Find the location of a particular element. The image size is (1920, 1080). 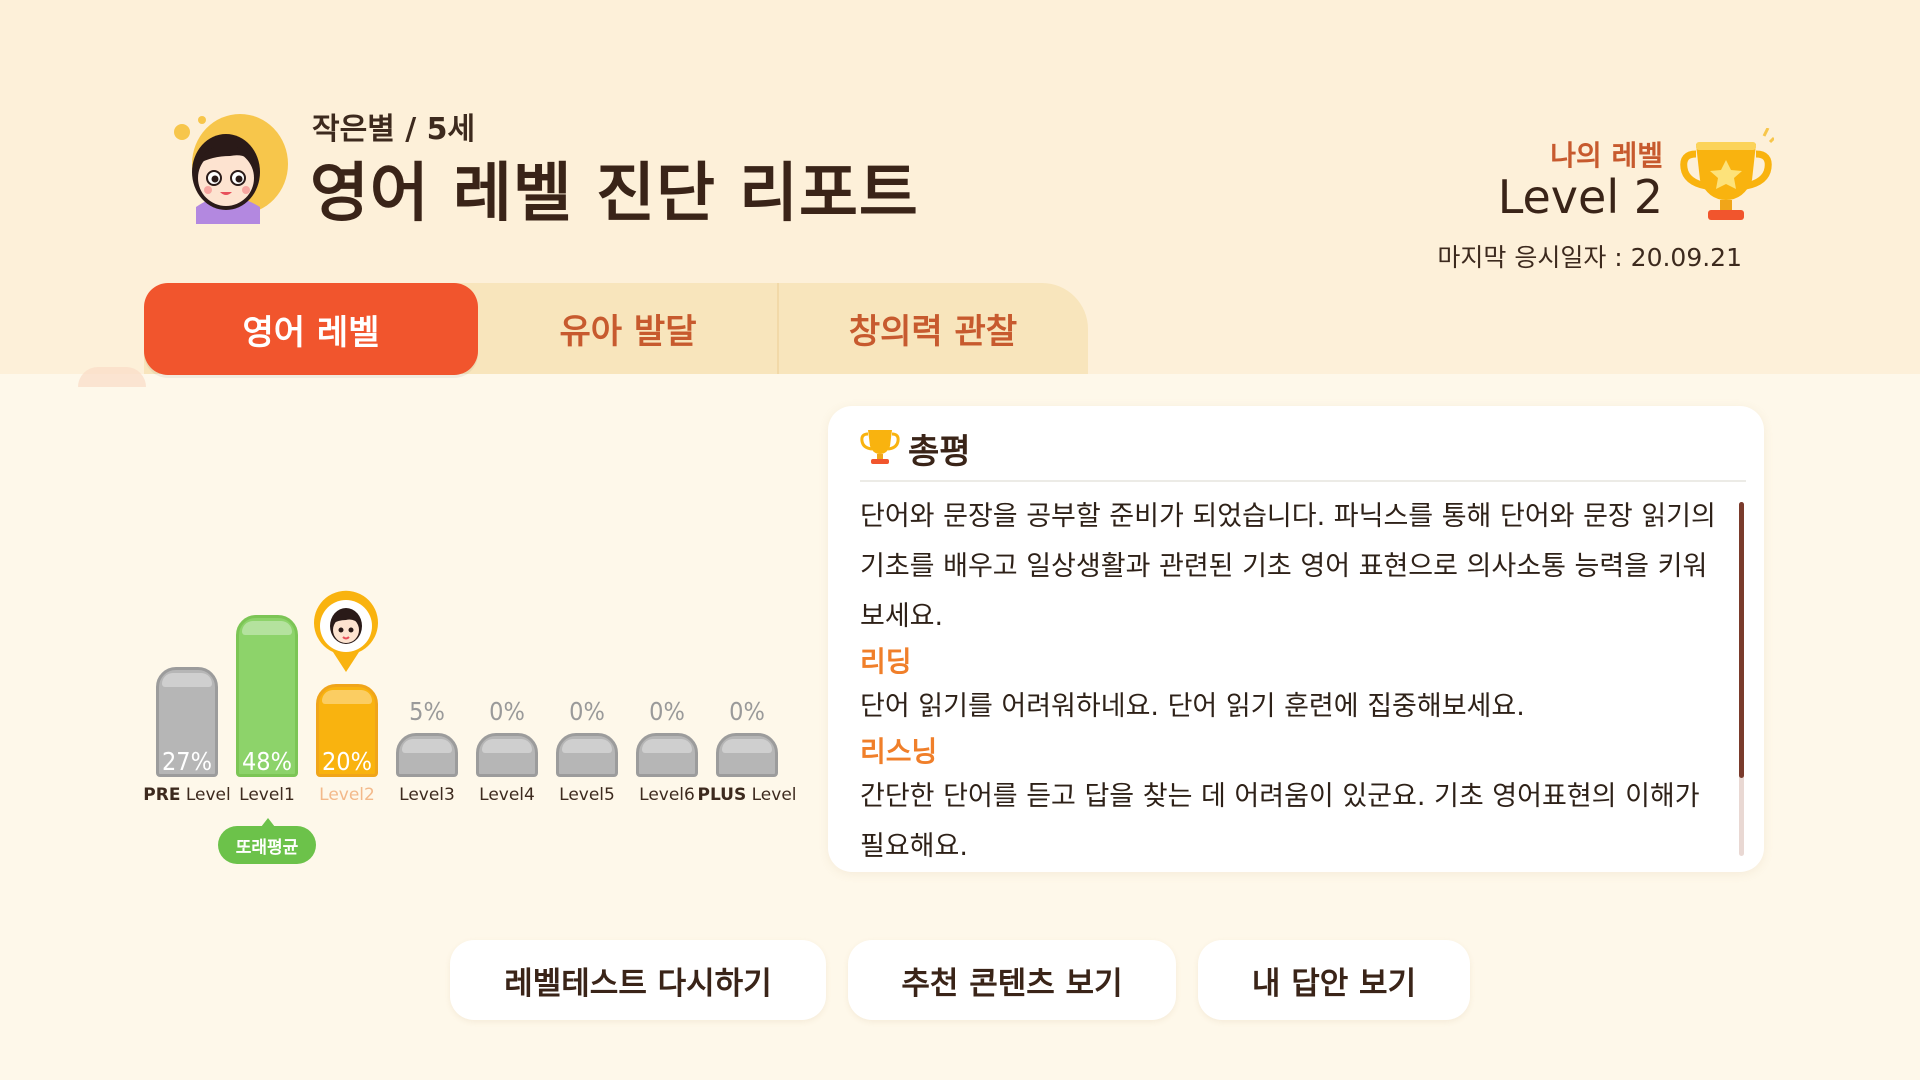

reading-text: 단어 읽기를 어려워하네요. 단어 읽기 훈련에 집중해보세요. is located at coordinates (1192, 706).